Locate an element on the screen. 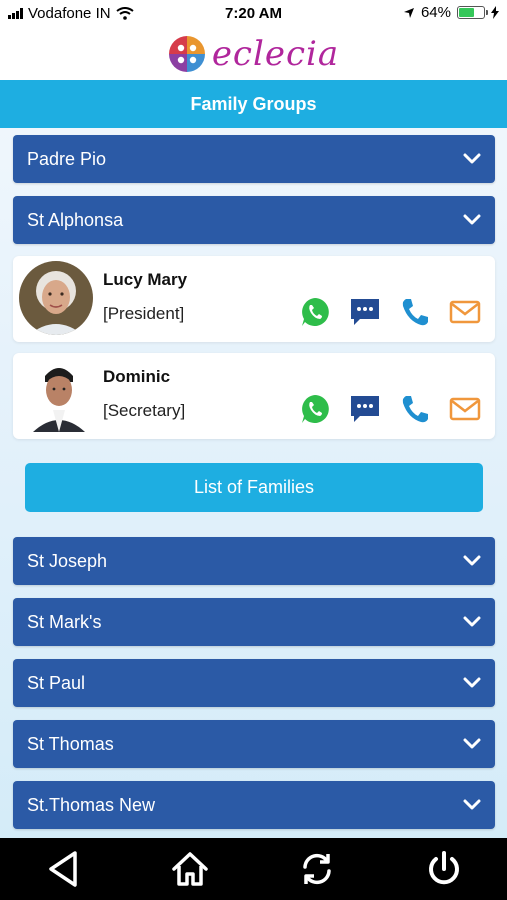 Image resolution: width=507 pixels, height=900 pixels. contact-name: Dominic is located at coordinates (137, 376).